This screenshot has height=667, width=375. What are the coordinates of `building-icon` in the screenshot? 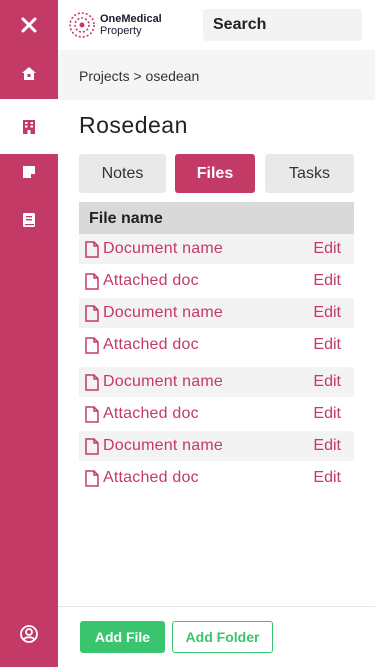 It's located at (29, 126).